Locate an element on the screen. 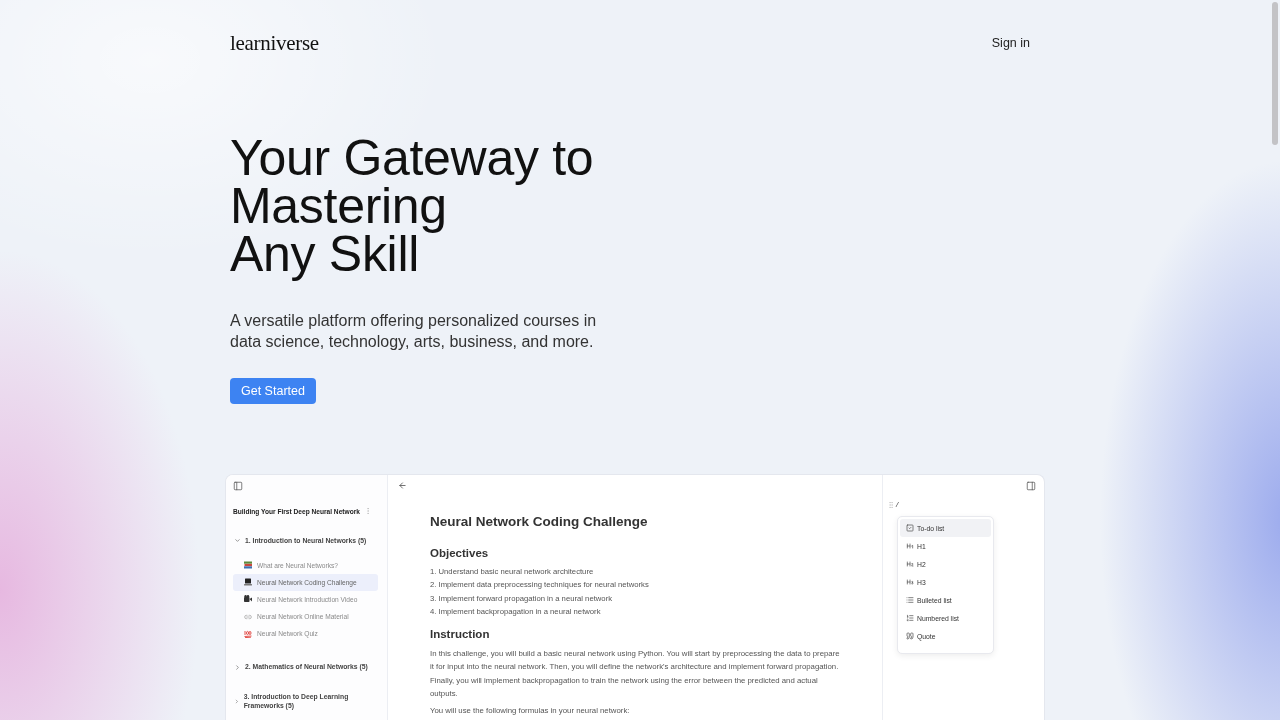 This screenshot has height=720, width=1280. hundred-points-icon is located at coordinates (248, 633).